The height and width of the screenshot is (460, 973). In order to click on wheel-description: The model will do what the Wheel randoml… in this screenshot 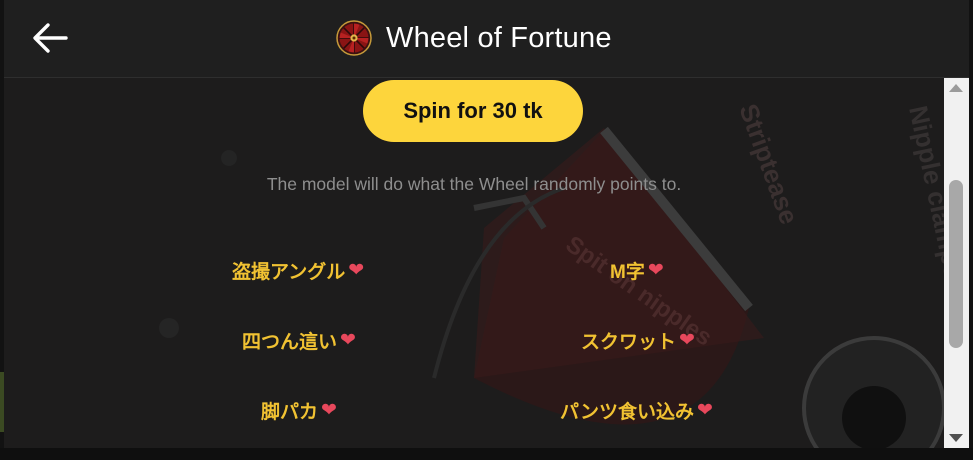, I will do `click(474, 184)`.